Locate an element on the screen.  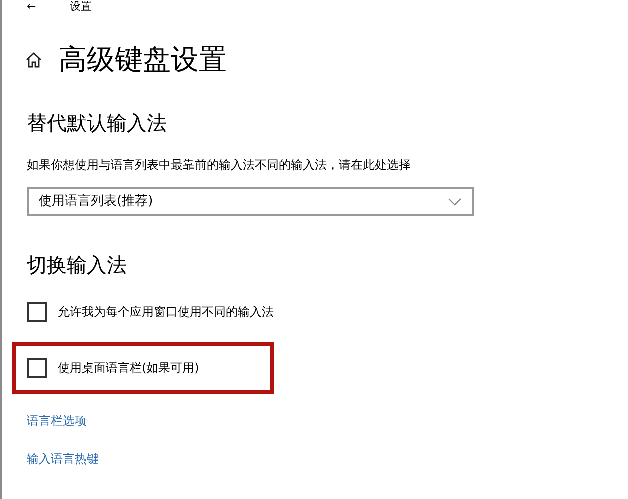
page-title: 高级键盘设置 is located at coordinates (143, 60).